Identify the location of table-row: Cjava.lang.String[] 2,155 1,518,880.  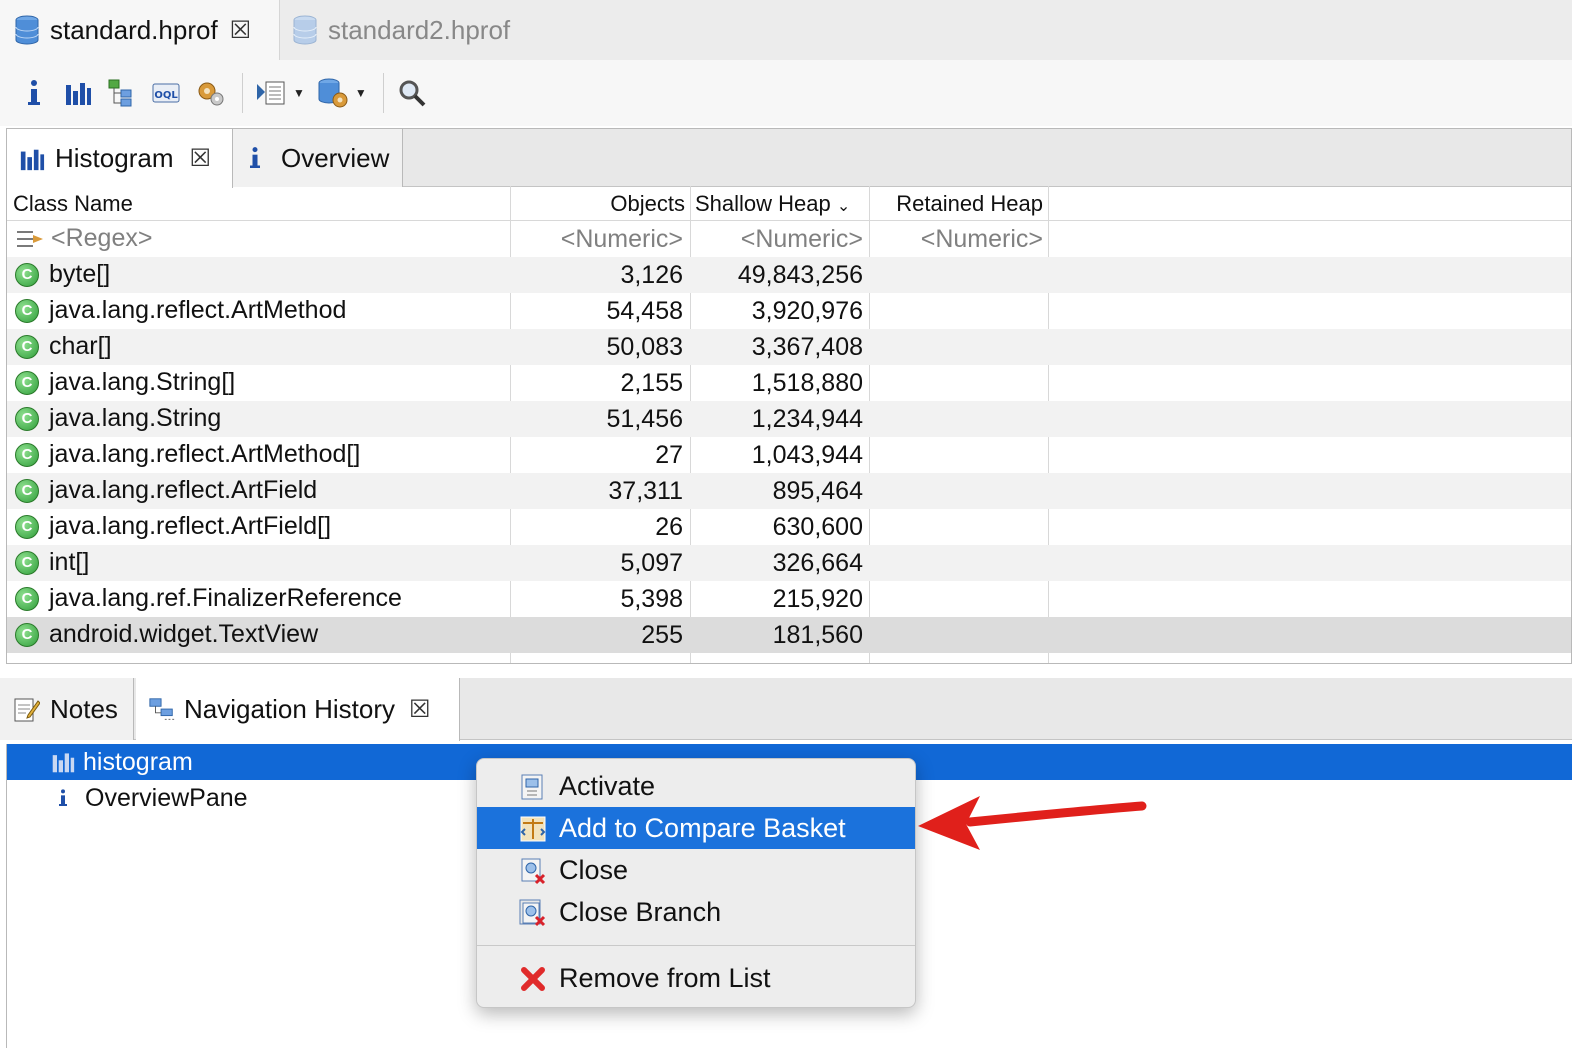
(789, 383).